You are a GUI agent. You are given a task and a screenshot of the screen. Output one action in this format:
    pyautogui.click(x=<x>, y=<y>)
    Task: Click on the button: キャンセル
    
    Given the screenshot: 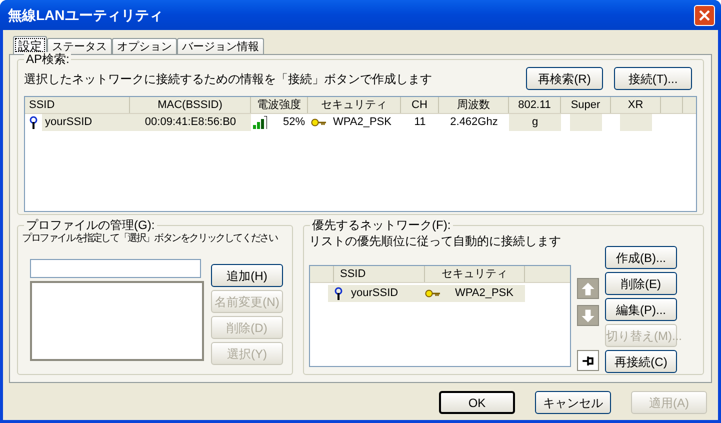 What is the action you would take?
    pyautogui.click(x=573, y=402)
    